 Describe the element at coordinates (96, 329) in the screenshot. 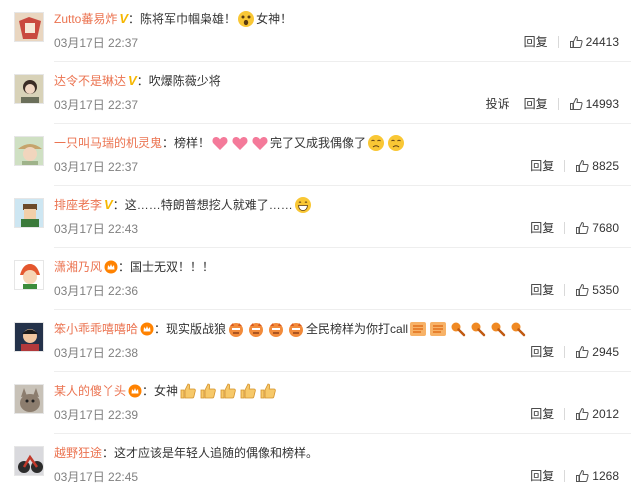

I see `username-link: 笨小乖乖嘻嘻哈` at that location.